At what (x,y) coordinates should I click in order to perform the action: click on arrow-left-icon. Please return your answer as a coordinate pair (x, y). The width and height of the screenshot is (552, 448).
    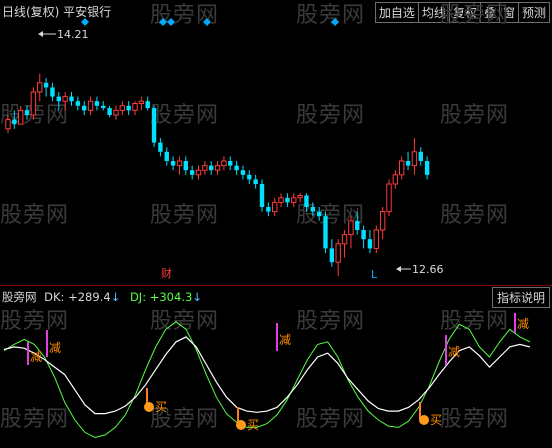
    Looking at the image, I should click on (398, 269).